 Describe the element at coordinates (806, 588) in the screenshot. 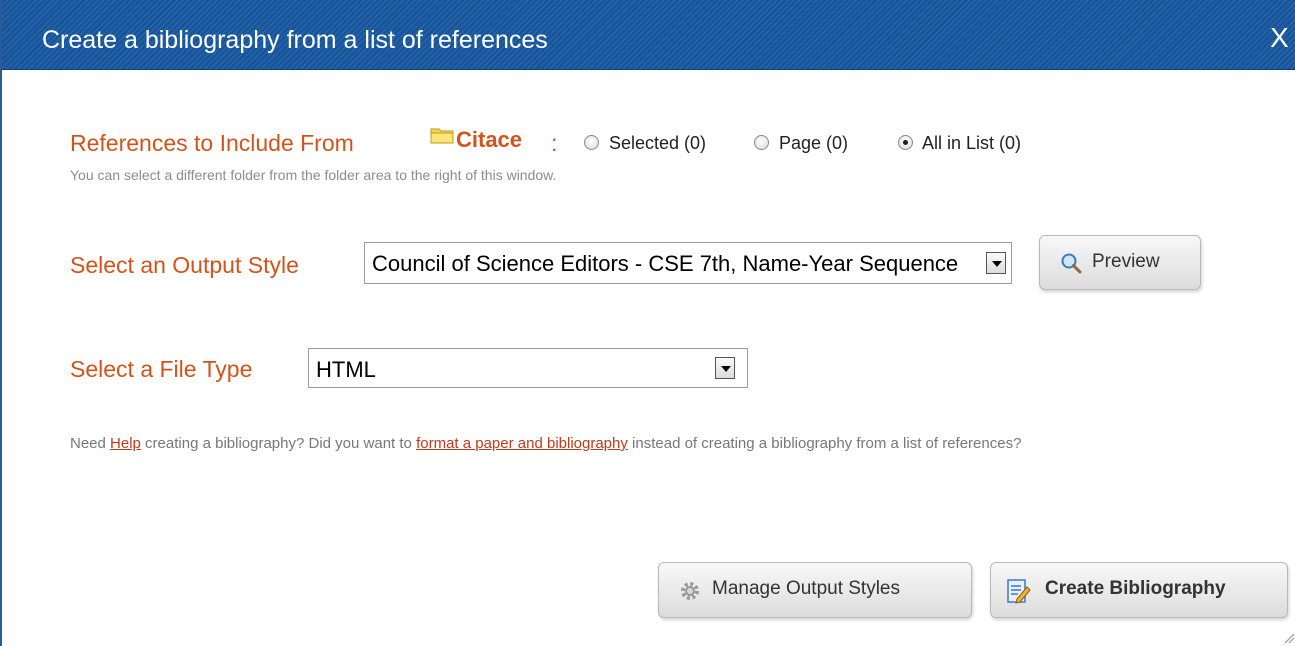

I see `manage-output-styles-label: Manage Output Styles` at that location.